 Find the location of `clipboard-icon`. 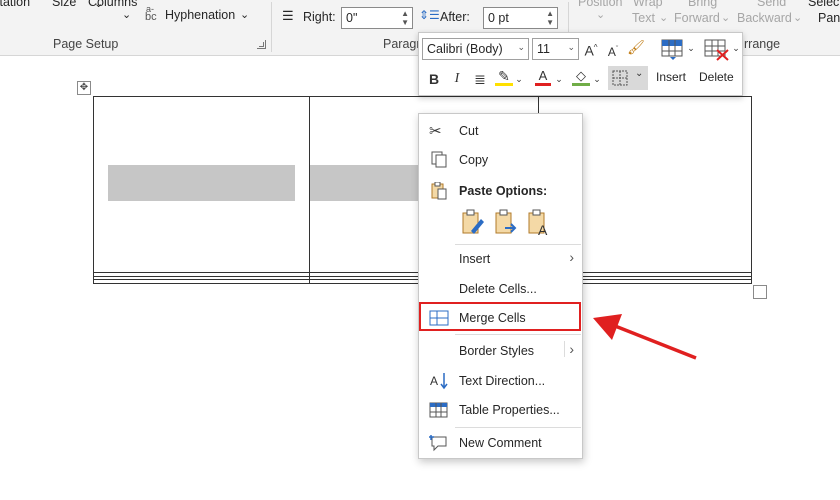

clipboard-icon is located at coordinates (439, 191).